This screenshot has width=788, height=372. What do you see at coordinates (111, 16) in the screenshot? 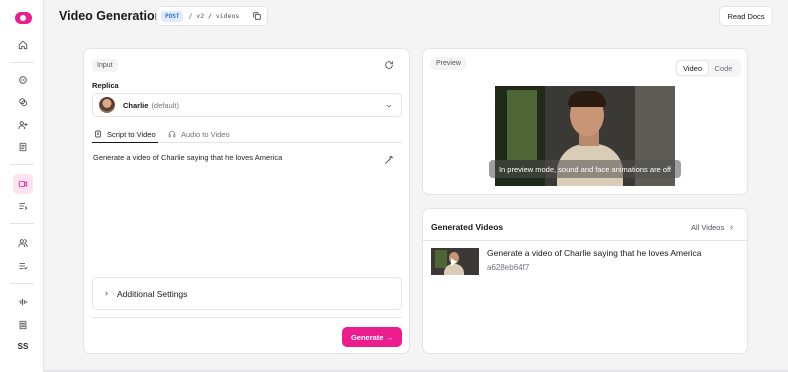
I see `page-title: Video Generation` at bounding box center [111, 16].